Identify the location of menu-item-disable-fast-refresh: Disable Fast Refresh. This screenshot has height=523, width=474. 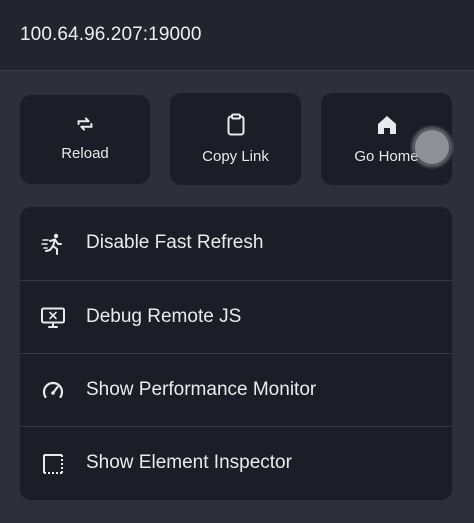
(236, 243).